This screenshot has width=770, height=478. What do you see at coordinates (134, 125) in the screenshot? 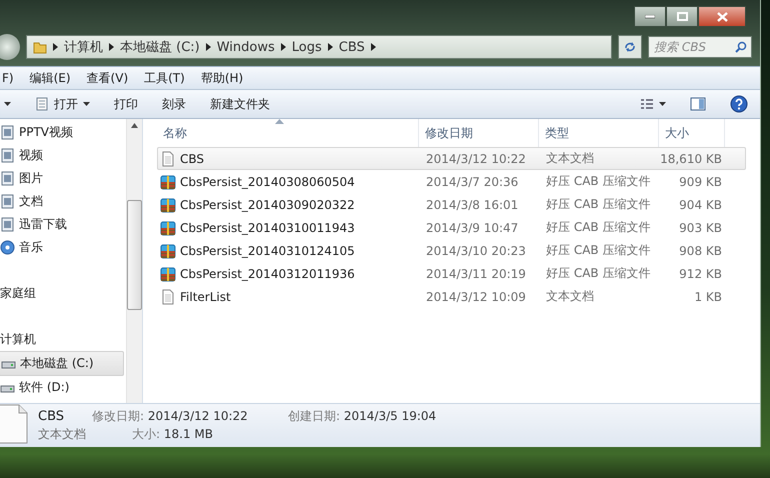
I see `scroll-up-icon` at bounding box center [134, 125].